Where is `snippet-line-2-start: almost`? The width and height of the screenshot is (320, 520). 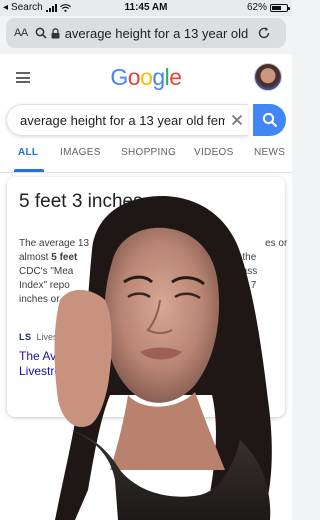 snippet-line-2-start: almost is located at coordinates (34, 257).